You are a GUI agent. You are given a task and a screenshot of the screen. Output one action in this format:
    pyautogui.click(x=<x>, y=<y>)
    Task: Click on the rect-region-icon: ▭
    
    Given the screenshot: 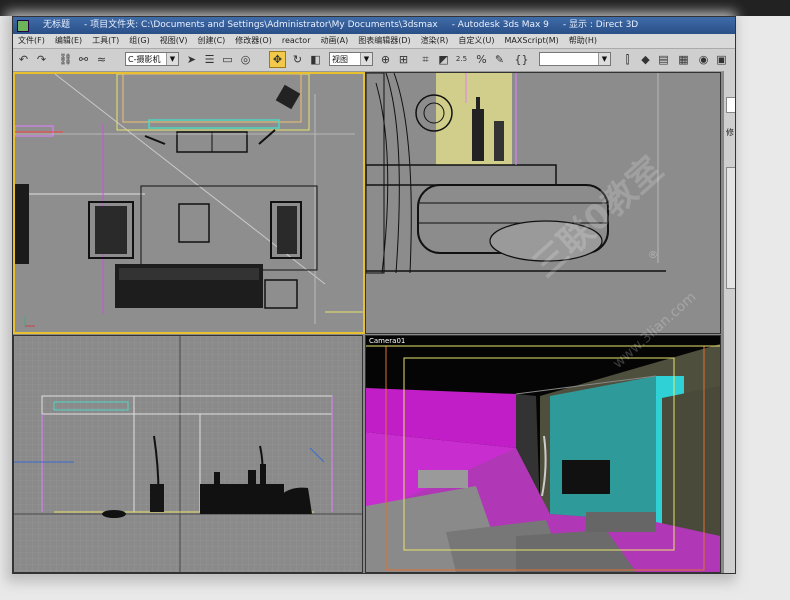 What is the action you would take?
    pyautogui.click(x=227, y=59)
    